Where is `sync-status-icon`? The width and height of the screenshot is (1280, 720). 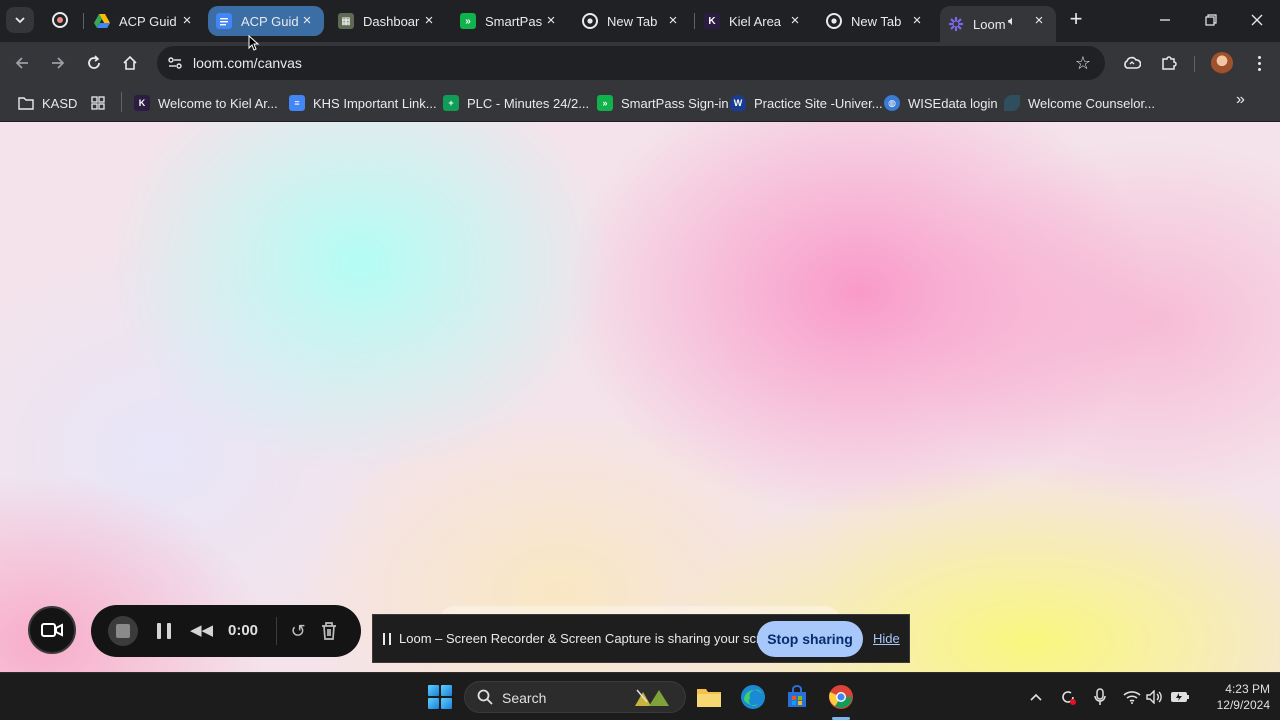
sync-status-icon is located at coordinates (1068, 697).